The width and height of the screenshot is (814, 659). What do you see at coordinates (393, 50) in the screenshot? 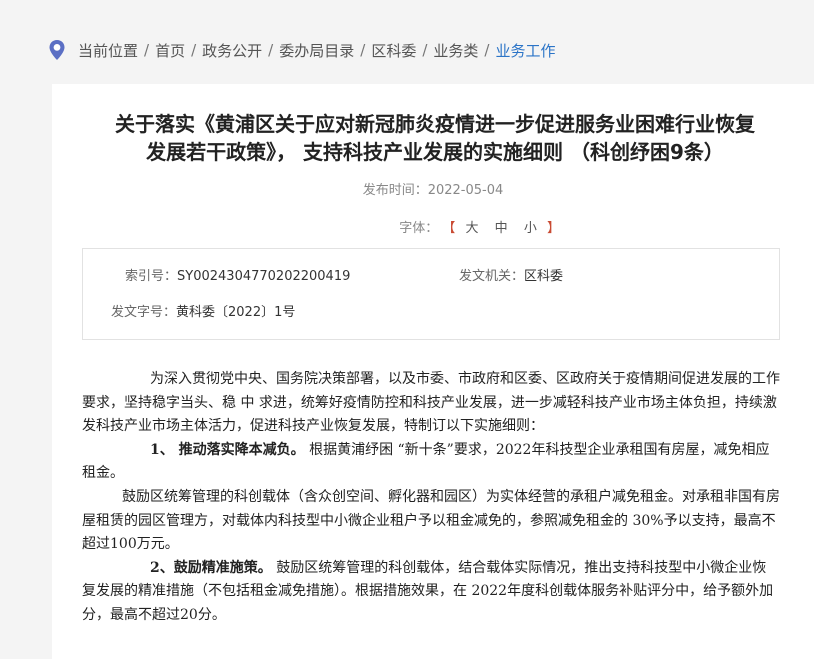
I see `breadcrumb-item-district-sci-committee: 区科委` at bounding box center [393, 50].